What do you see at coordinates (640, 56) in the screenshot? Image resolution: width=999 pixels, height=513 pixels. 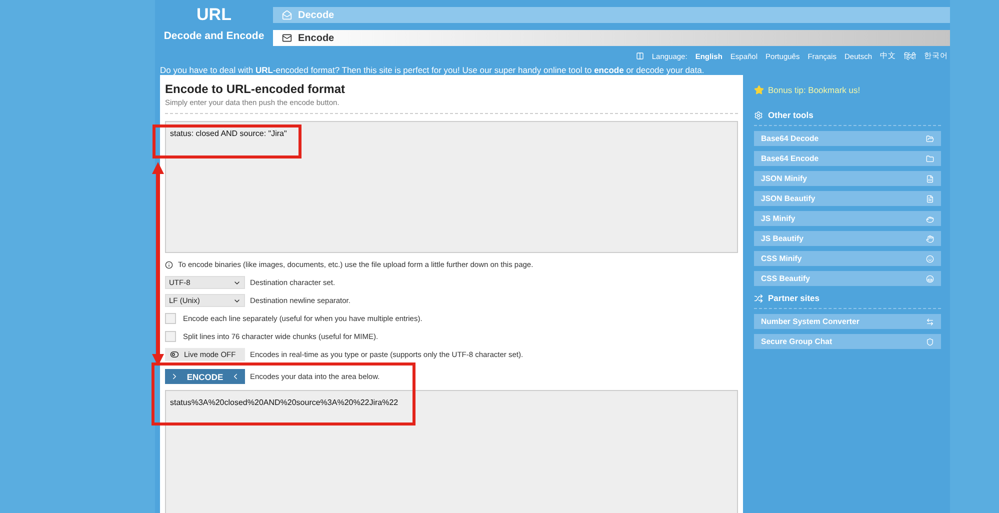 I see `language-icon` at bounding box center [640, 56].